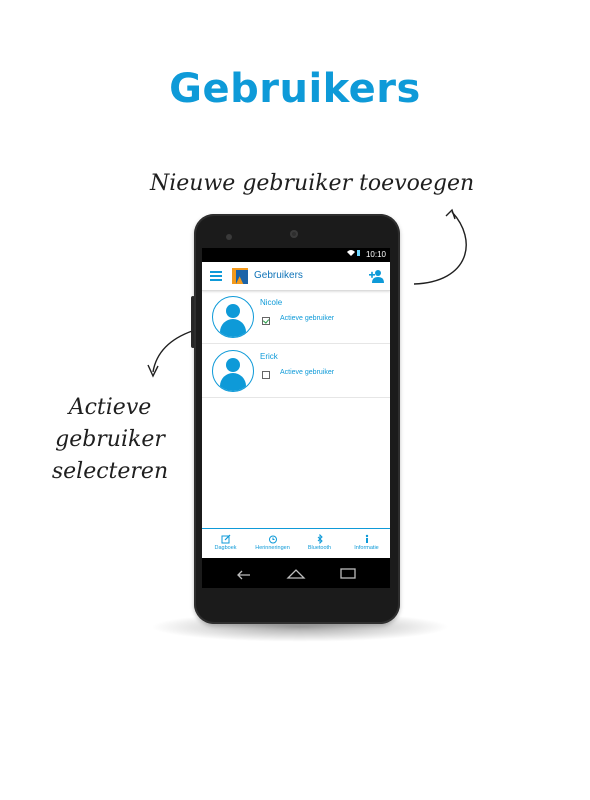 The height and width of the screenshot is (800, 590). I want to click on tab-label: Informatie, so click(366, 548).